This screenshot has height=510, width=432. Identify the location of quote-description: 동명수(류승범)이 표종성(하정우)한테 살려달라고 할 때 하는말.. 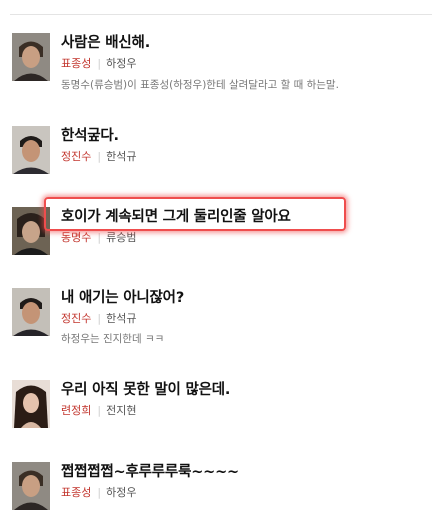
(200, 85).